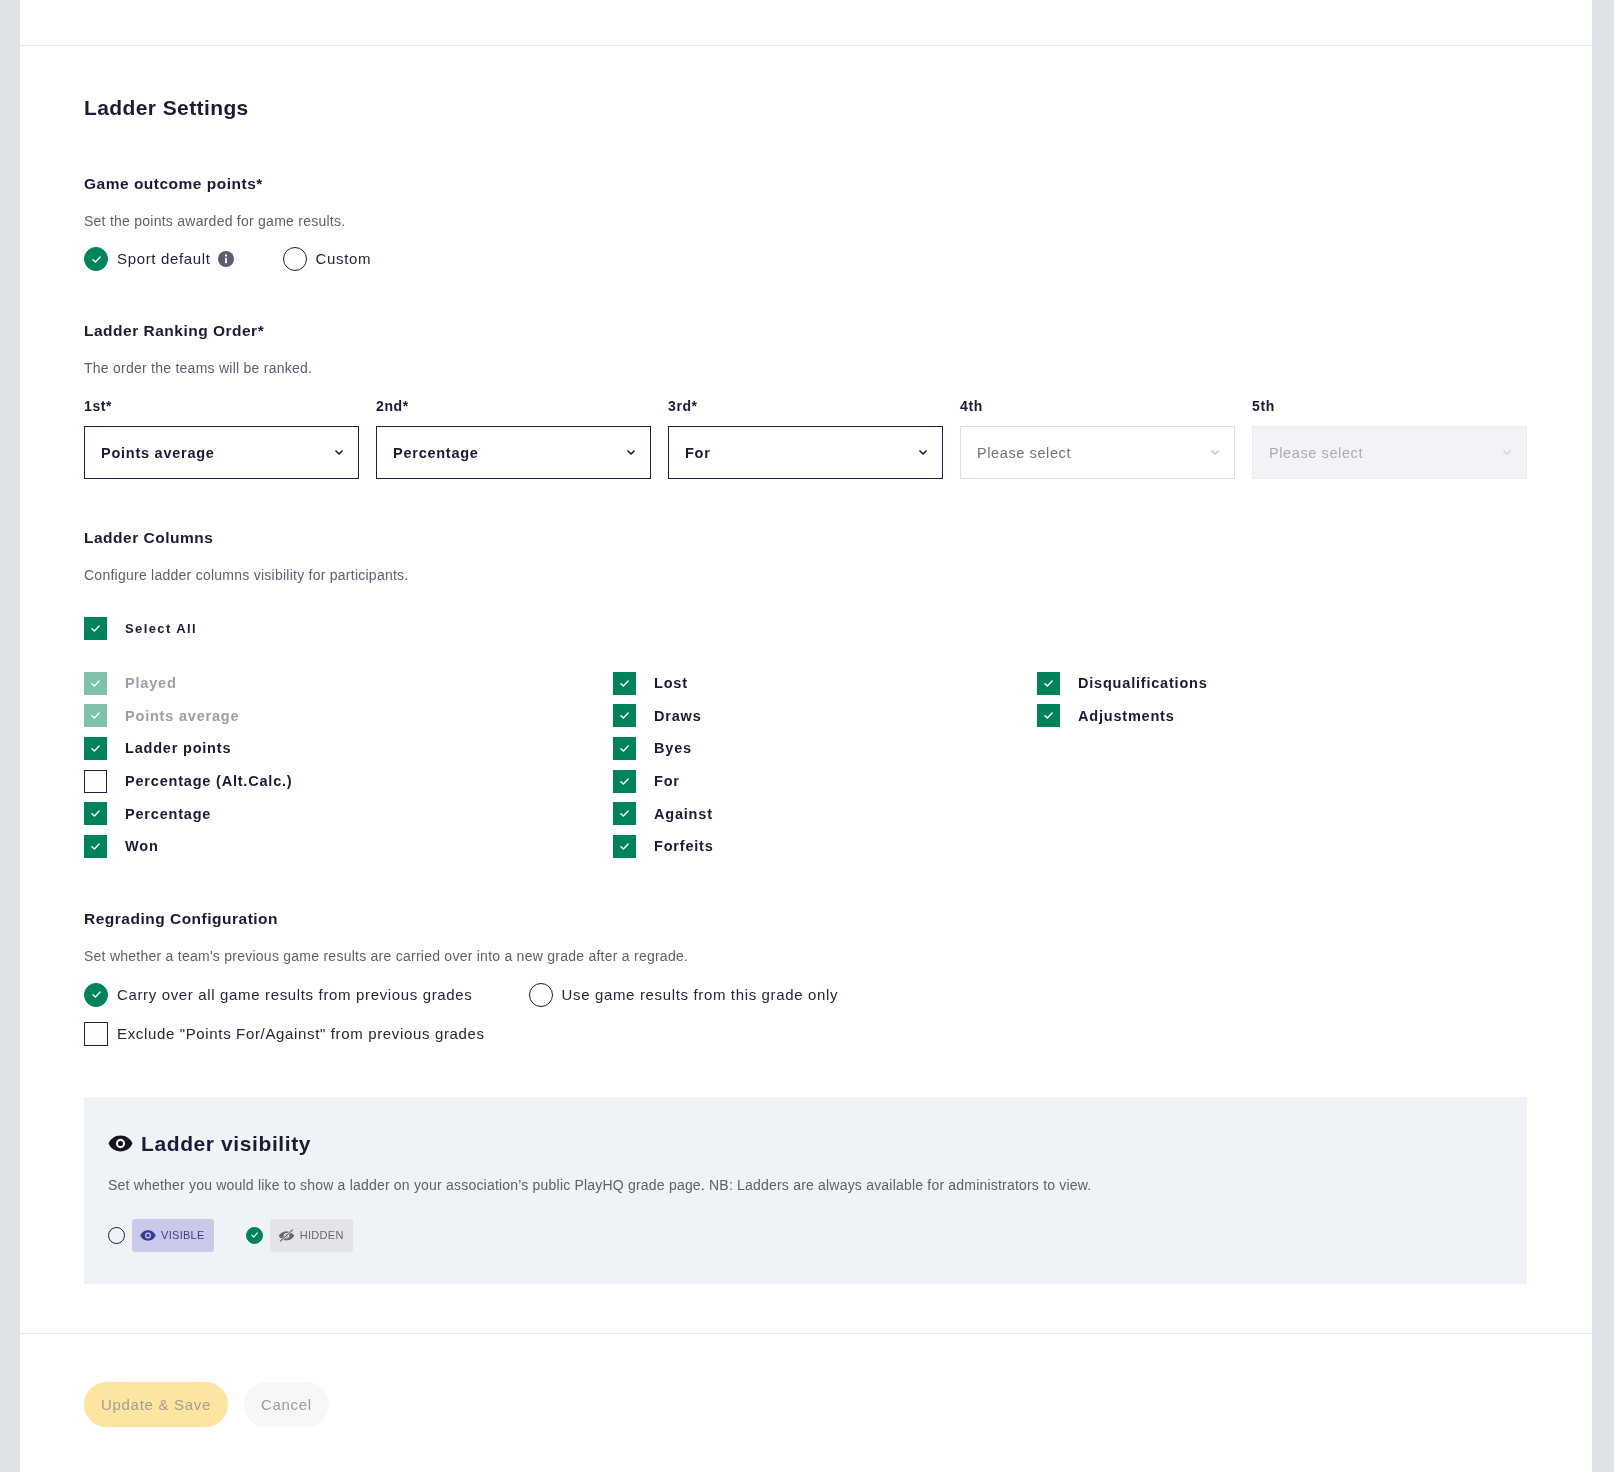 This screenshot has width=1614, height=1472. I want to click on checkbox-label: Played, so click(151, 684).